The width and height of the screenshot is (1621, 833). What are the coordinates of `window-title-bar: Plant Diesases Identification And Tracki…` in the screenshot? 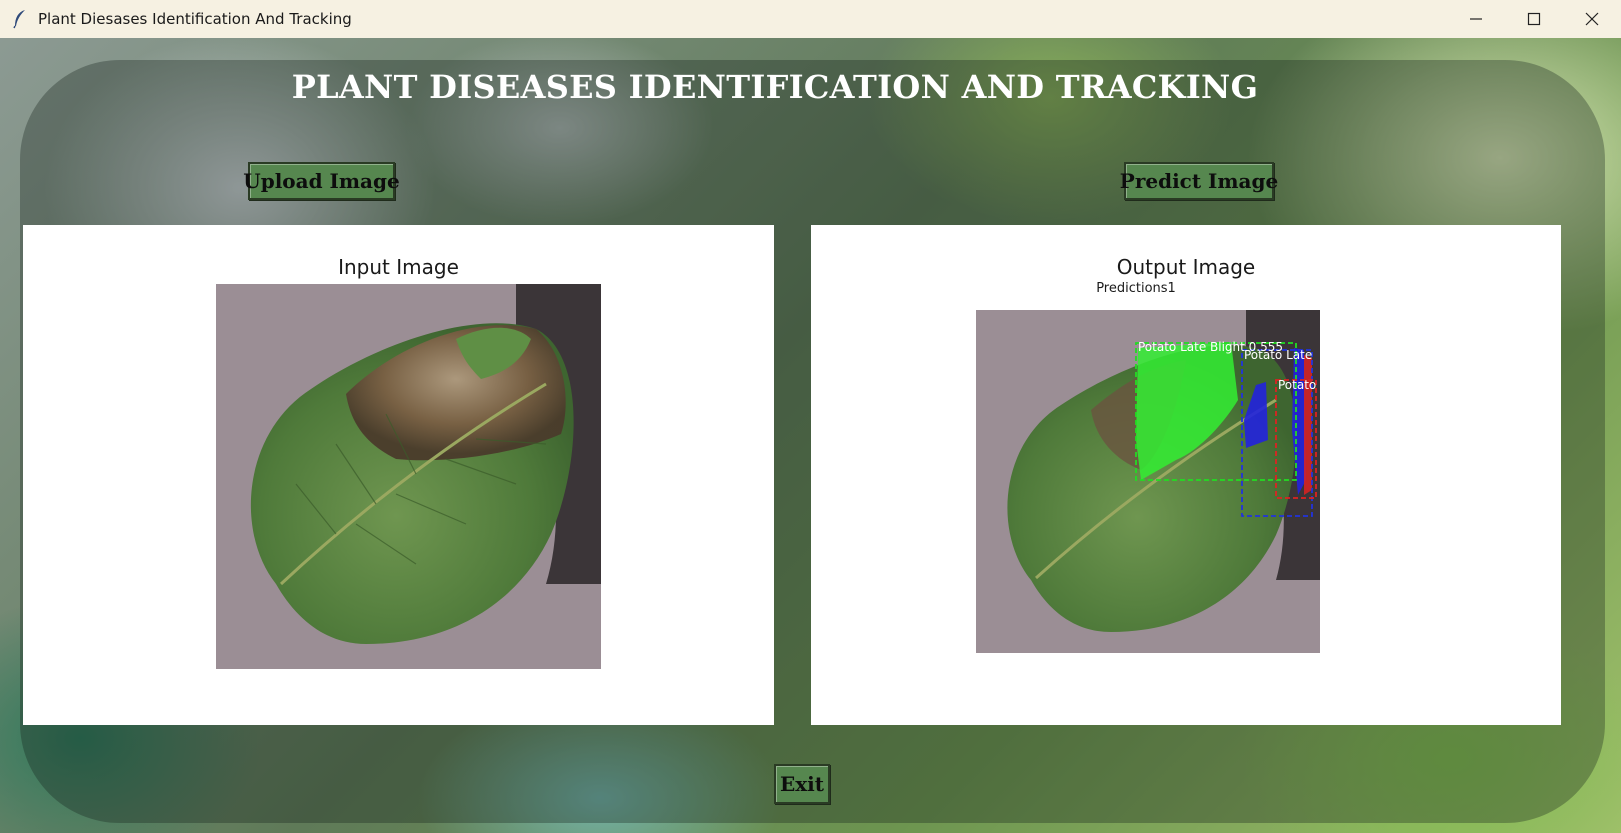 It's located at (810, 19).